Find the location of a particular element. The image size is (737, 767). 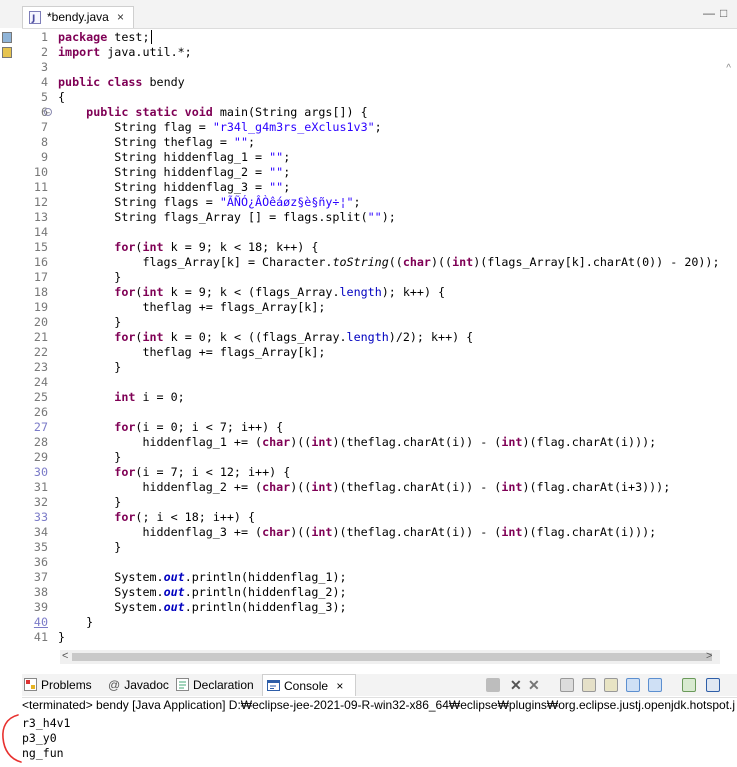

scroll-right-icon: > is located at coordinates (709, 656).